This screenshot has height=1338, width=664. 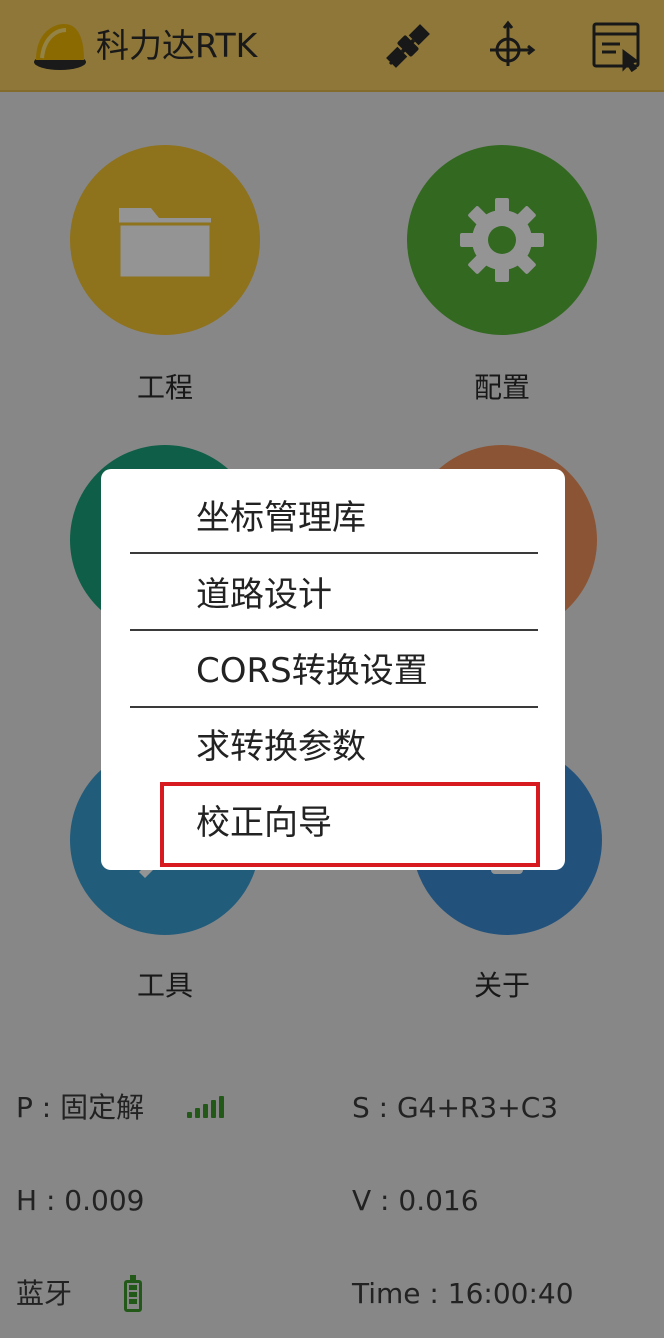 I want to click on menu-item-coordinate-library: 坐标管理库, so click(x=281, y=518).